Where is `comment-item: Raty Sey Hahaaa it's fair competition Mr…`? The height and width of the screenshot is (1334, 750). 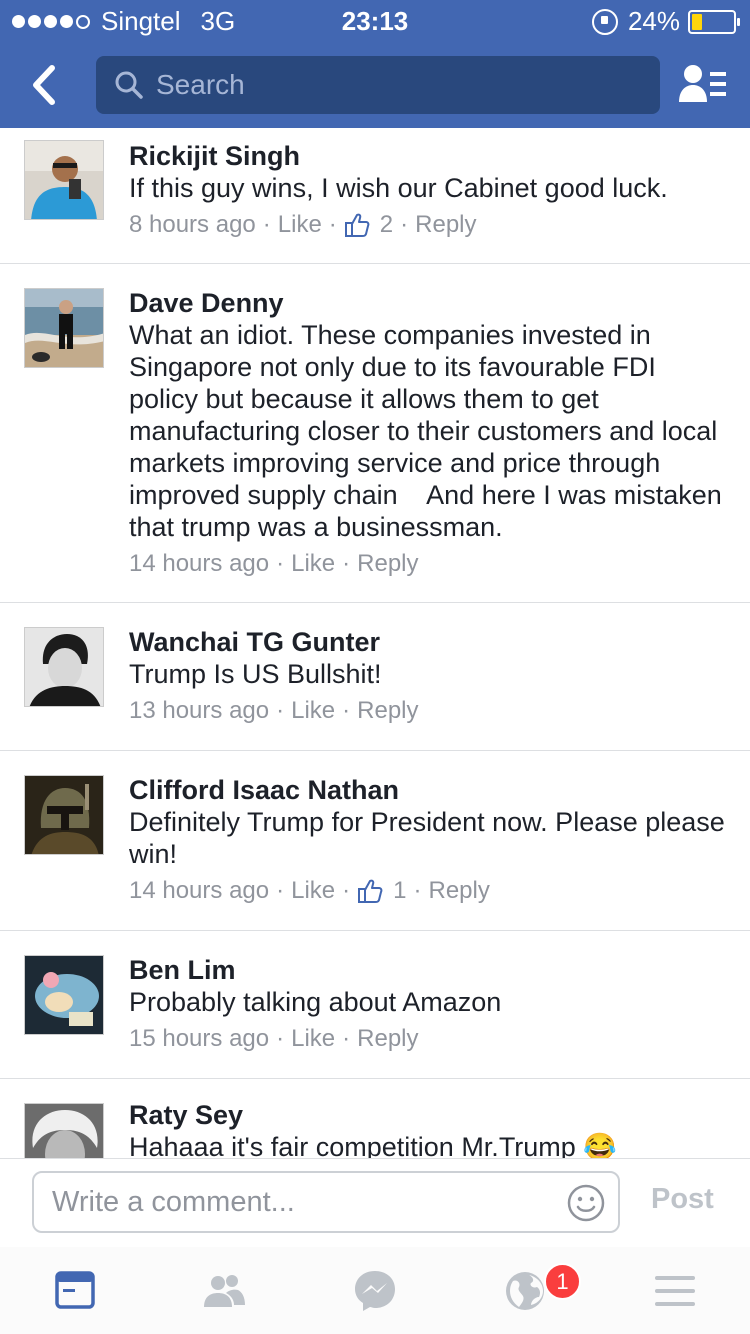 comment-item: Raty Sey Hahaaa it's fair competition Mr… is located at coordinates (375, 1118).